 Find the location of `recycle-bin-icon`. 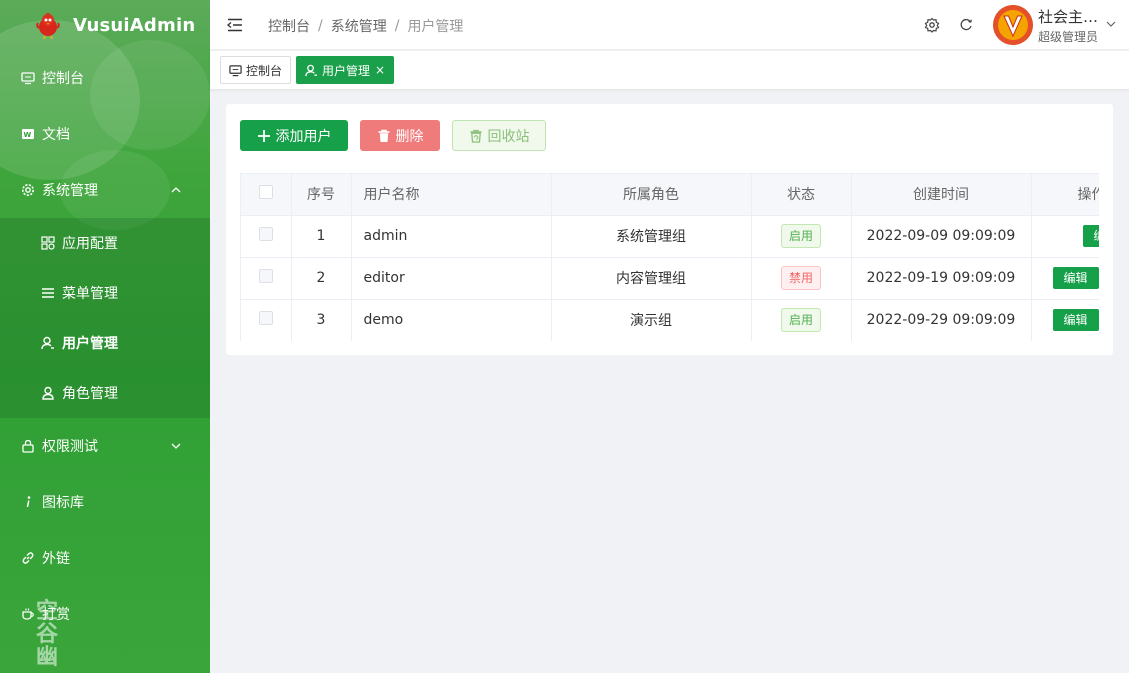

recycle-bin-icon is located at coordinates (476, 136).